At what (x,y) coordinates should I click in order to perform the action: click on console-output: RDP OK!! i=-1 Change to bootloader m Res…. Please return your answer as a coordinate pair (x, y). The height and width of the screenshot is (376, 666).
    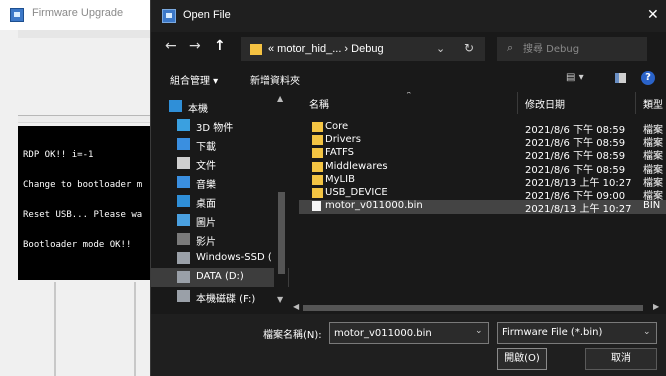
    Looking at the image, I should click on (88, 203).